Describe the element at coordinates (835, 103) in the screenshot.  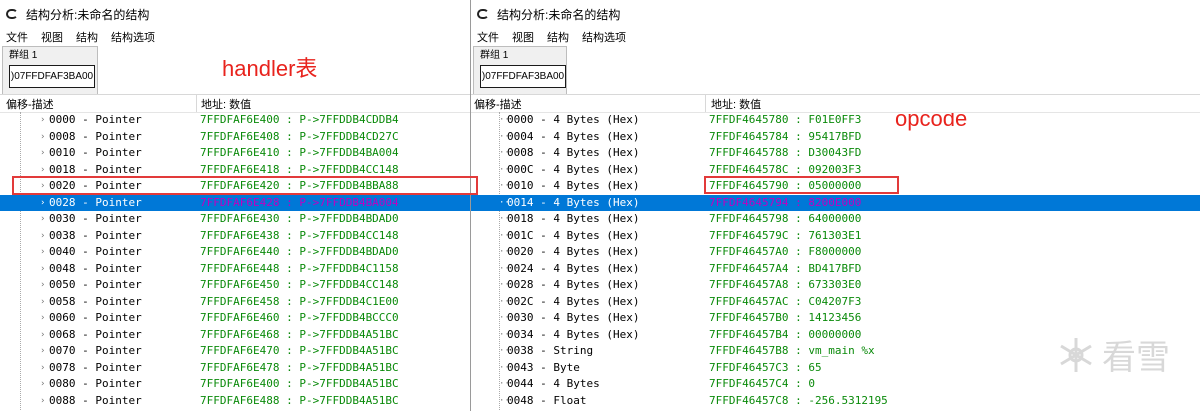
I see `right-column-header: 偏移-描述 地址: 数值` at that location.